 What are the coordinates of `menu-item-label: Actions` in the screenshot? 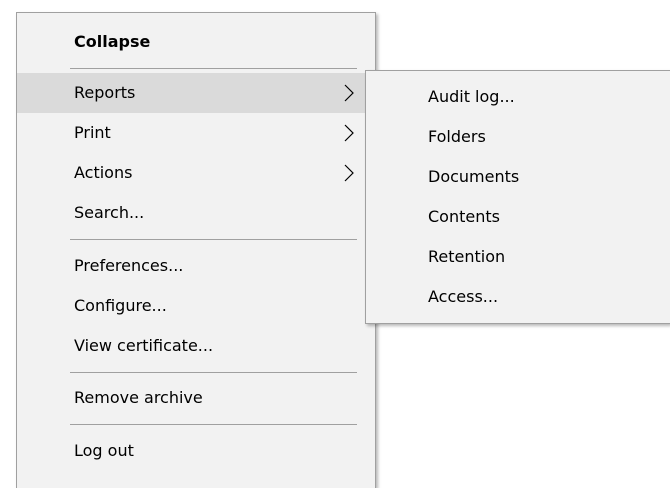 It's located at (103, 172).